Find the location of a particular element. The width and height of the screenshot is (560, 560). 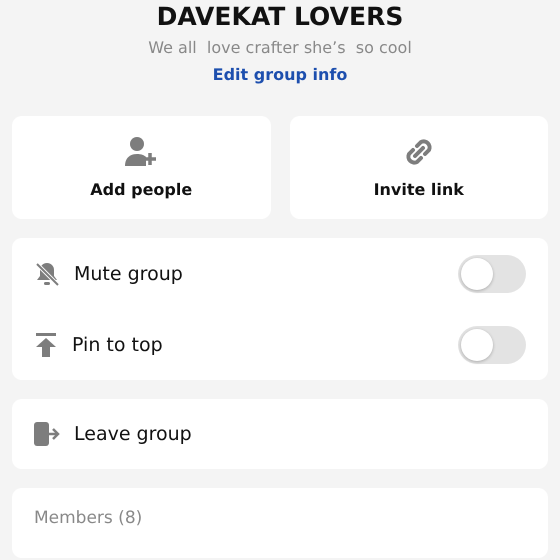

add-person-icon is located at coordinates (141, 152).